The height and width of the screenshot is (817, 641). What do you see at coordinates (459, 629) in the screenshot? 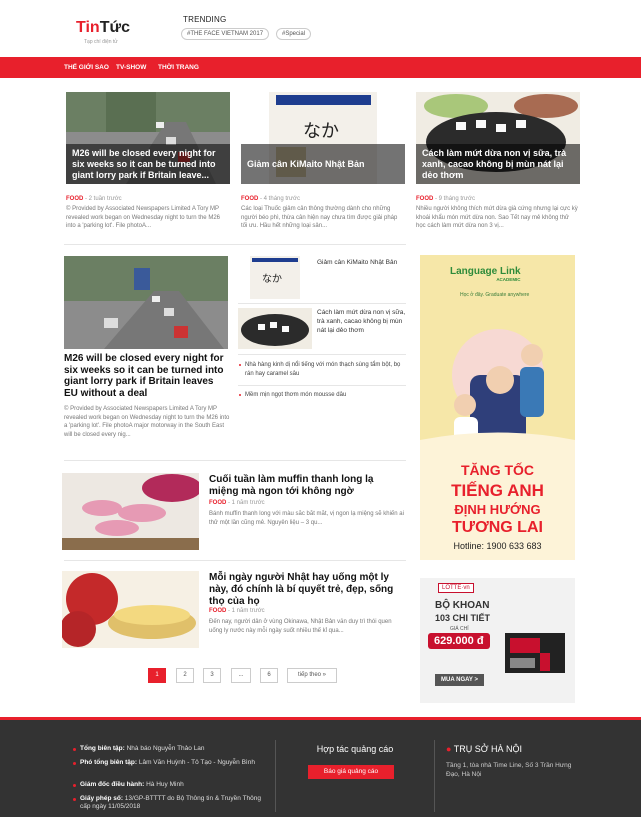
I see `ad2-line3: GIÁ CHỈ` at bounding box center [459, 629].